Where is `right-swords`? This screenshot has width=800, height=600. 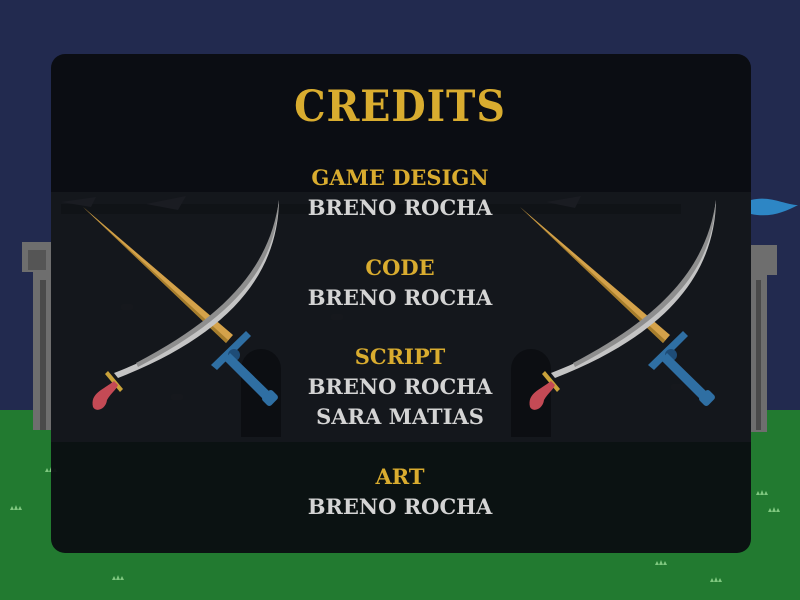
right-swords is located at coordinates (618, 305).